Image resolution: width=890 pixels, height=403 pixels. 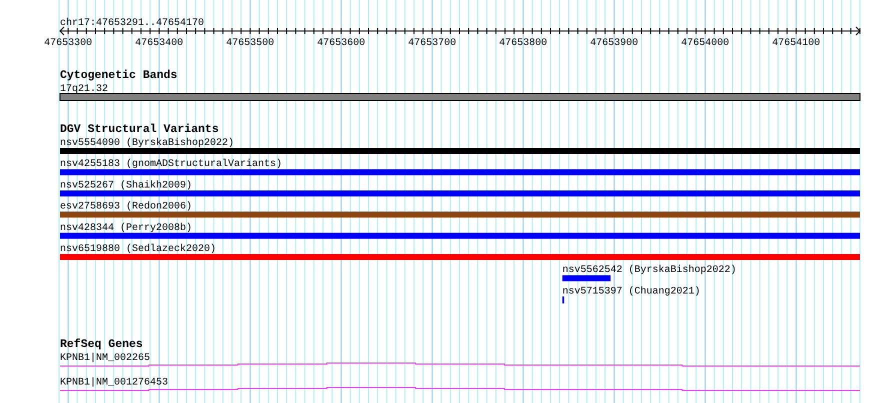 What do you see at coordinates (460, 97) in the screenshot?
I see `cytoband-bar` at bounding box center [460, 97].